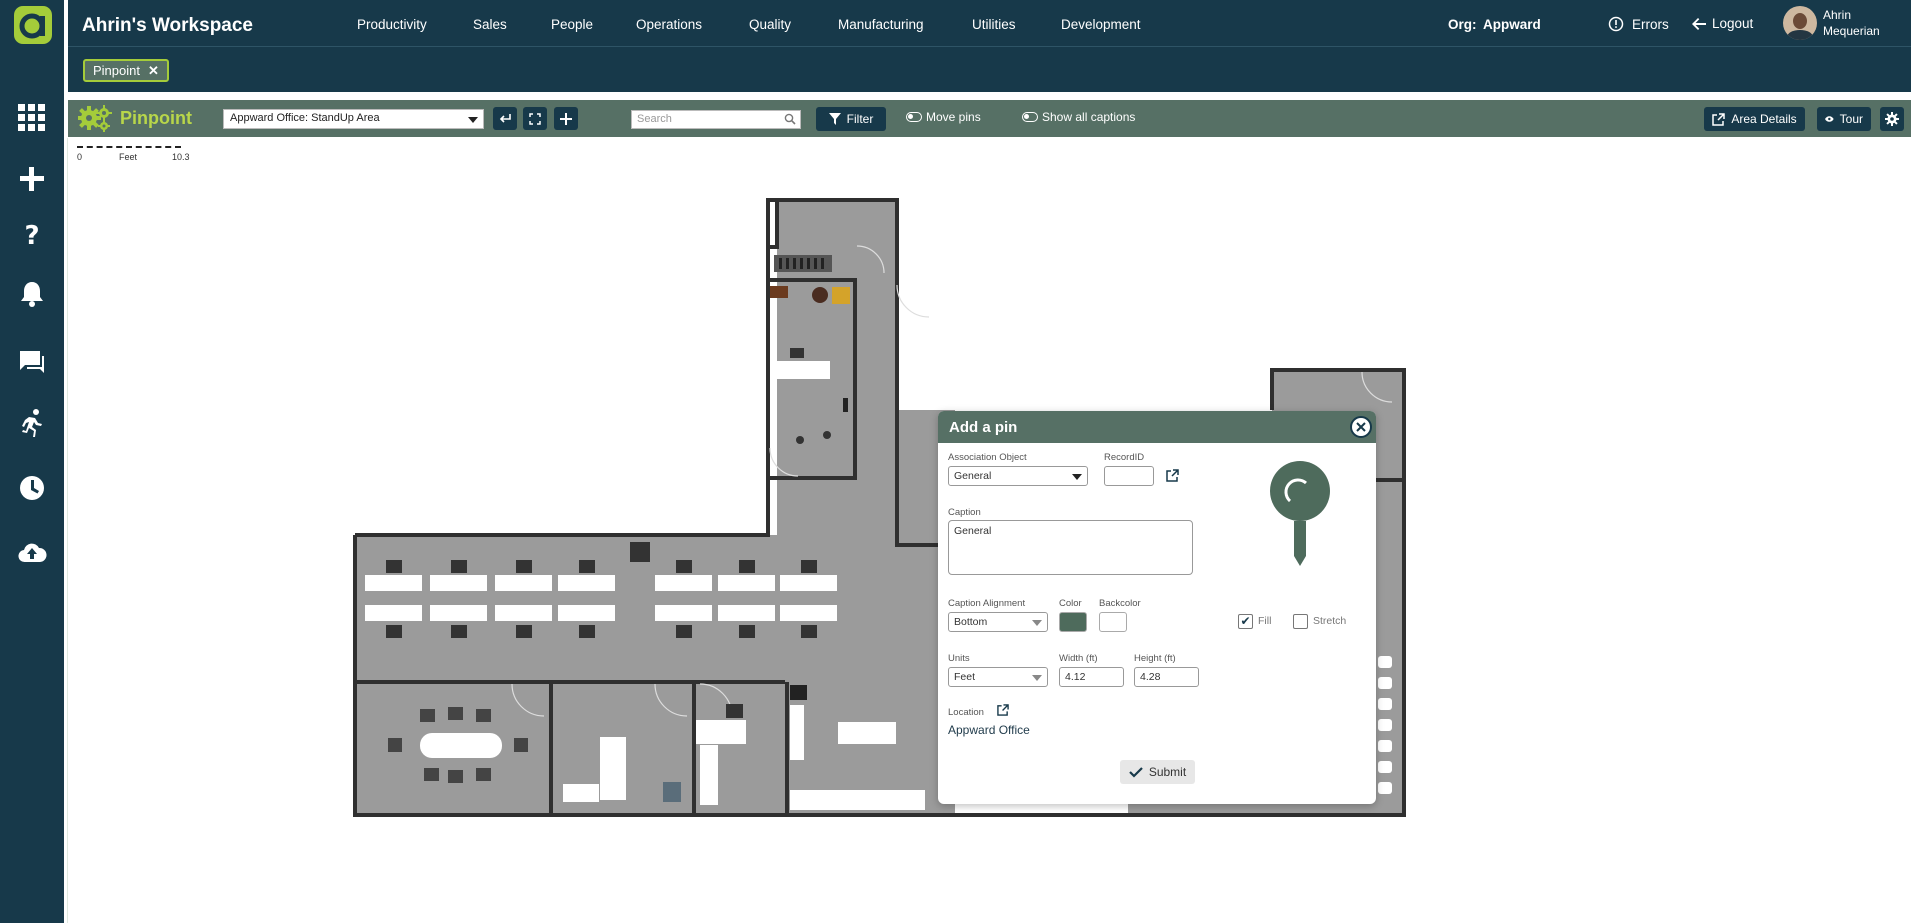 This screenshot has width=1911, height=923. Describe the element at coordinates (1155, 658) in the screenshot. I see `height-label: Height (ft)` at that location.